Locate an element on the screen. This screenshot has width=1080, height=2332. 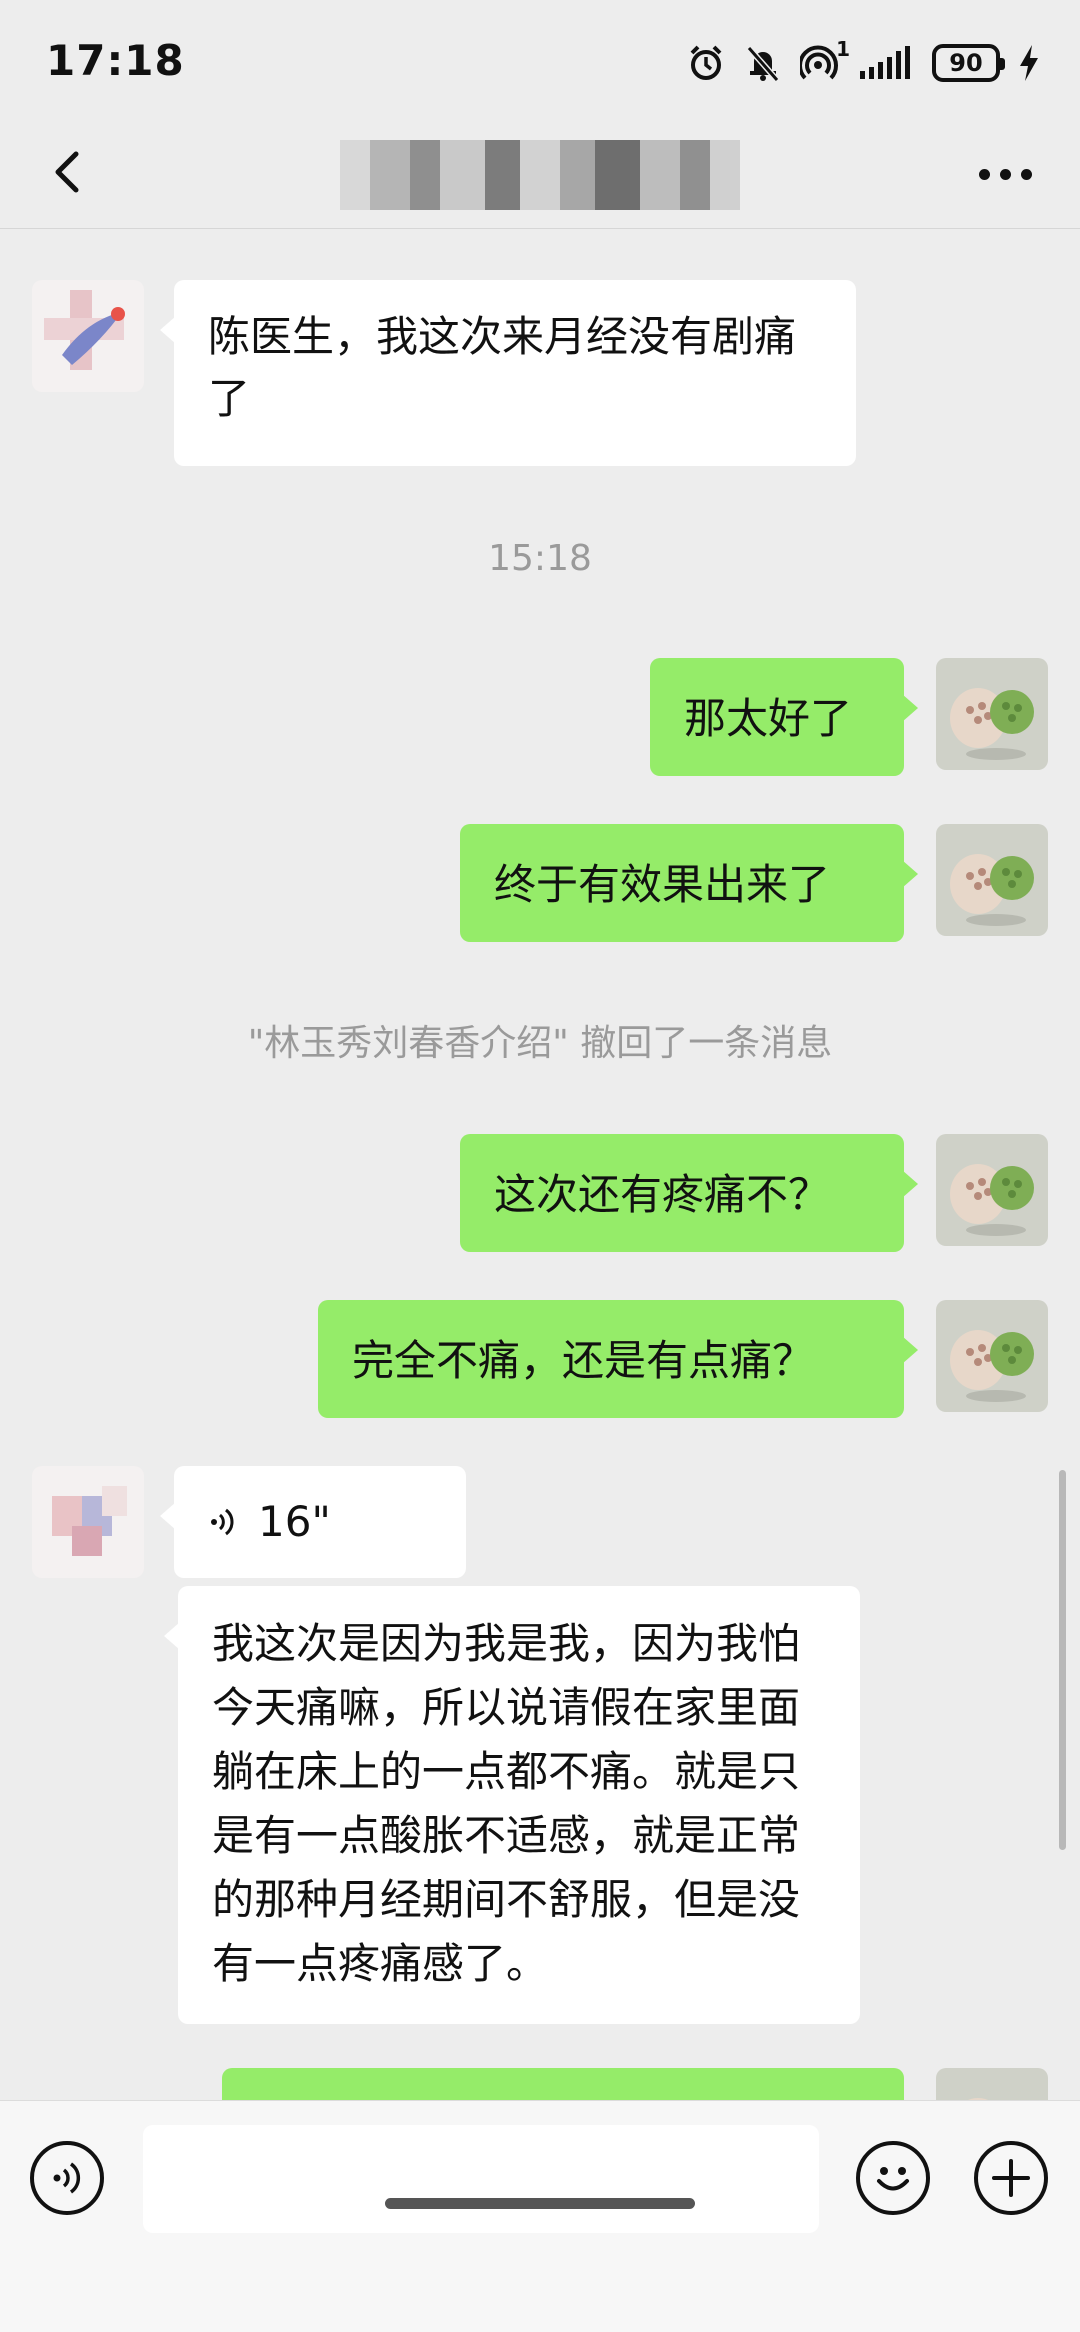
status-icons: 1 90 is located at coordinates (863, 62).